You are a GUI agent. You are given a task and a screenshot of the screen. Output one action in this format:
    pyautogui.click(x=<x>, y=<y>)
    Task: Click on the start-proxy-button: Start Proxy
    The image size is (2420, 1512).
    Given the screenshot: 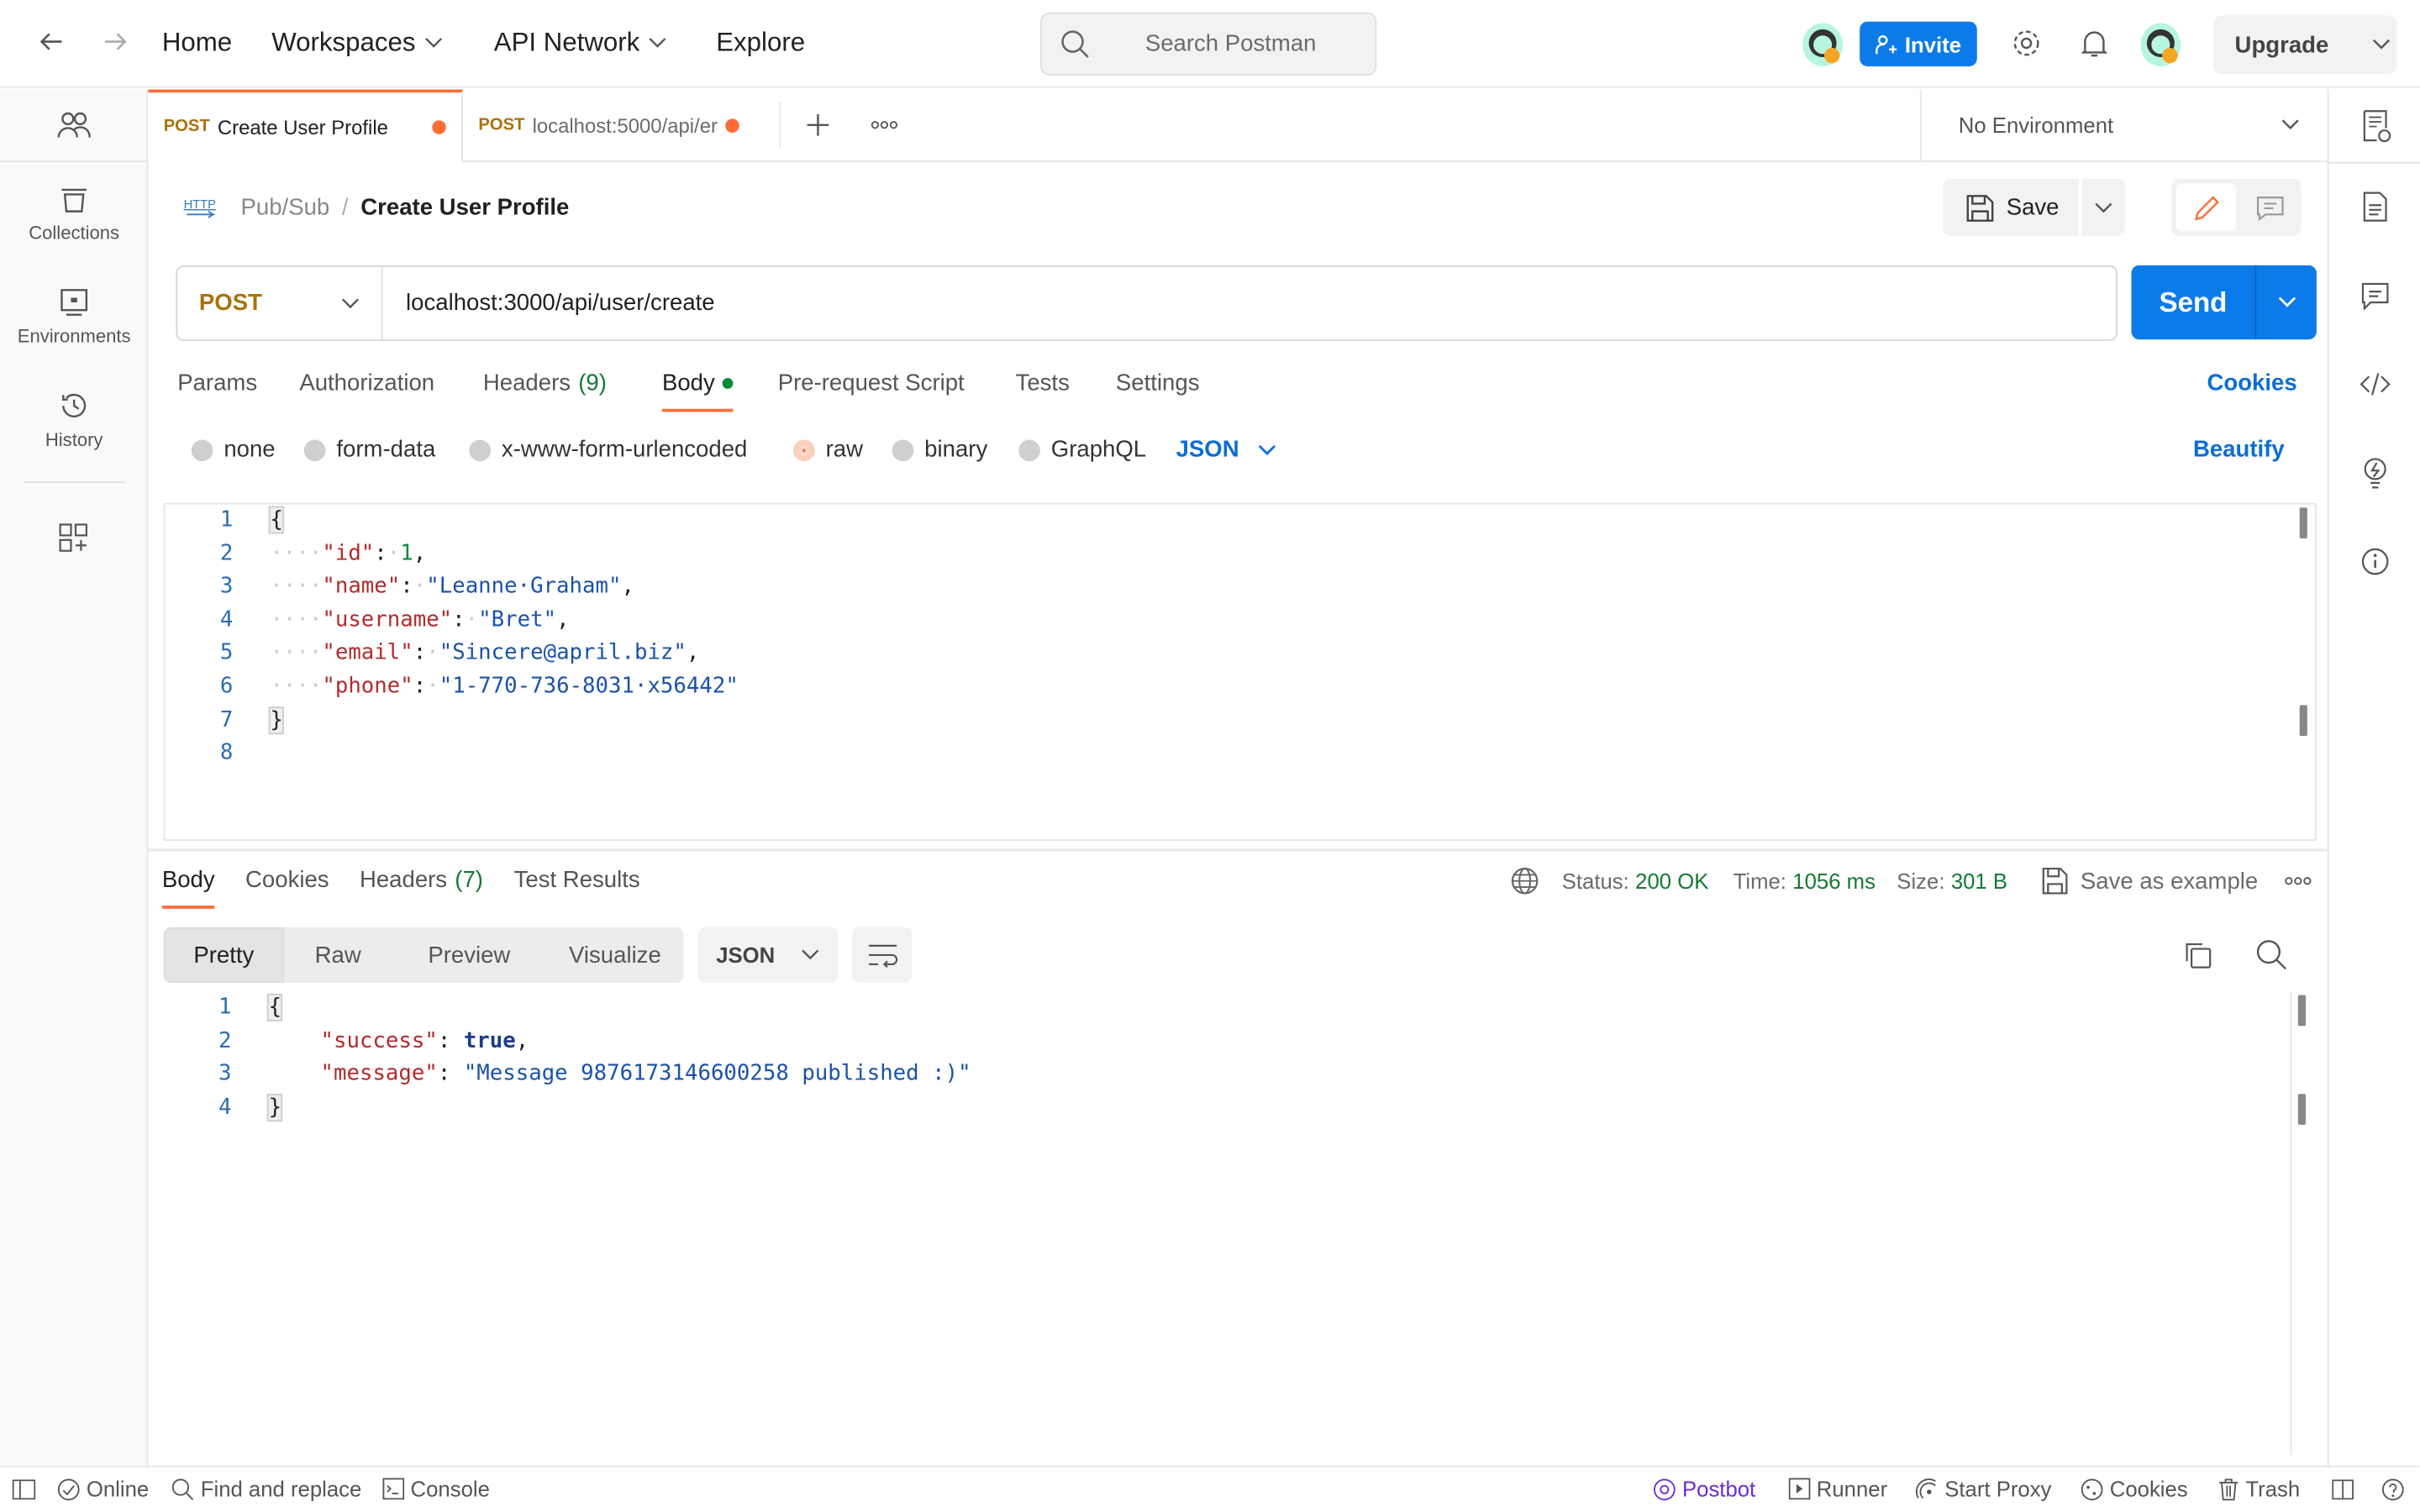 What is the action you would take?
    pyautogui.click(x=1983, y=1489)
    